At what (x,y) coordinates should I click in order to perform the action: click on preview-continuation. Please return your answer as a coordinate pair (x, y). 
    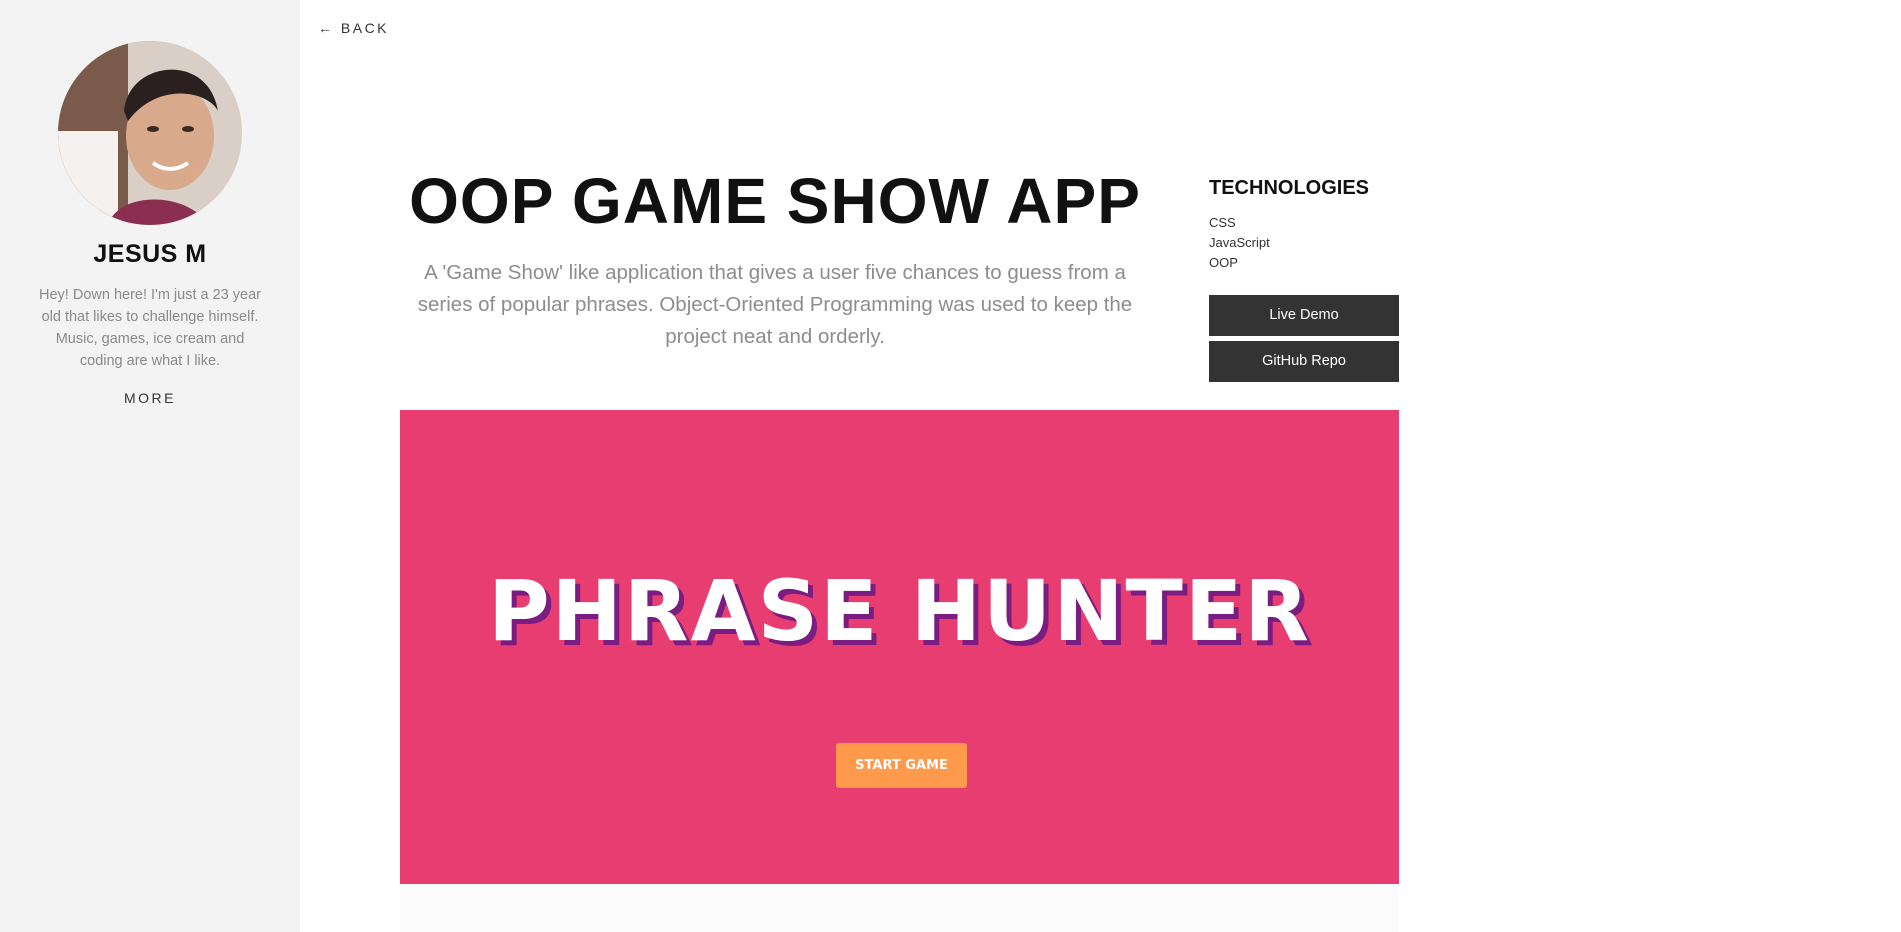
    Looking at the image, I should click on (899, 908).